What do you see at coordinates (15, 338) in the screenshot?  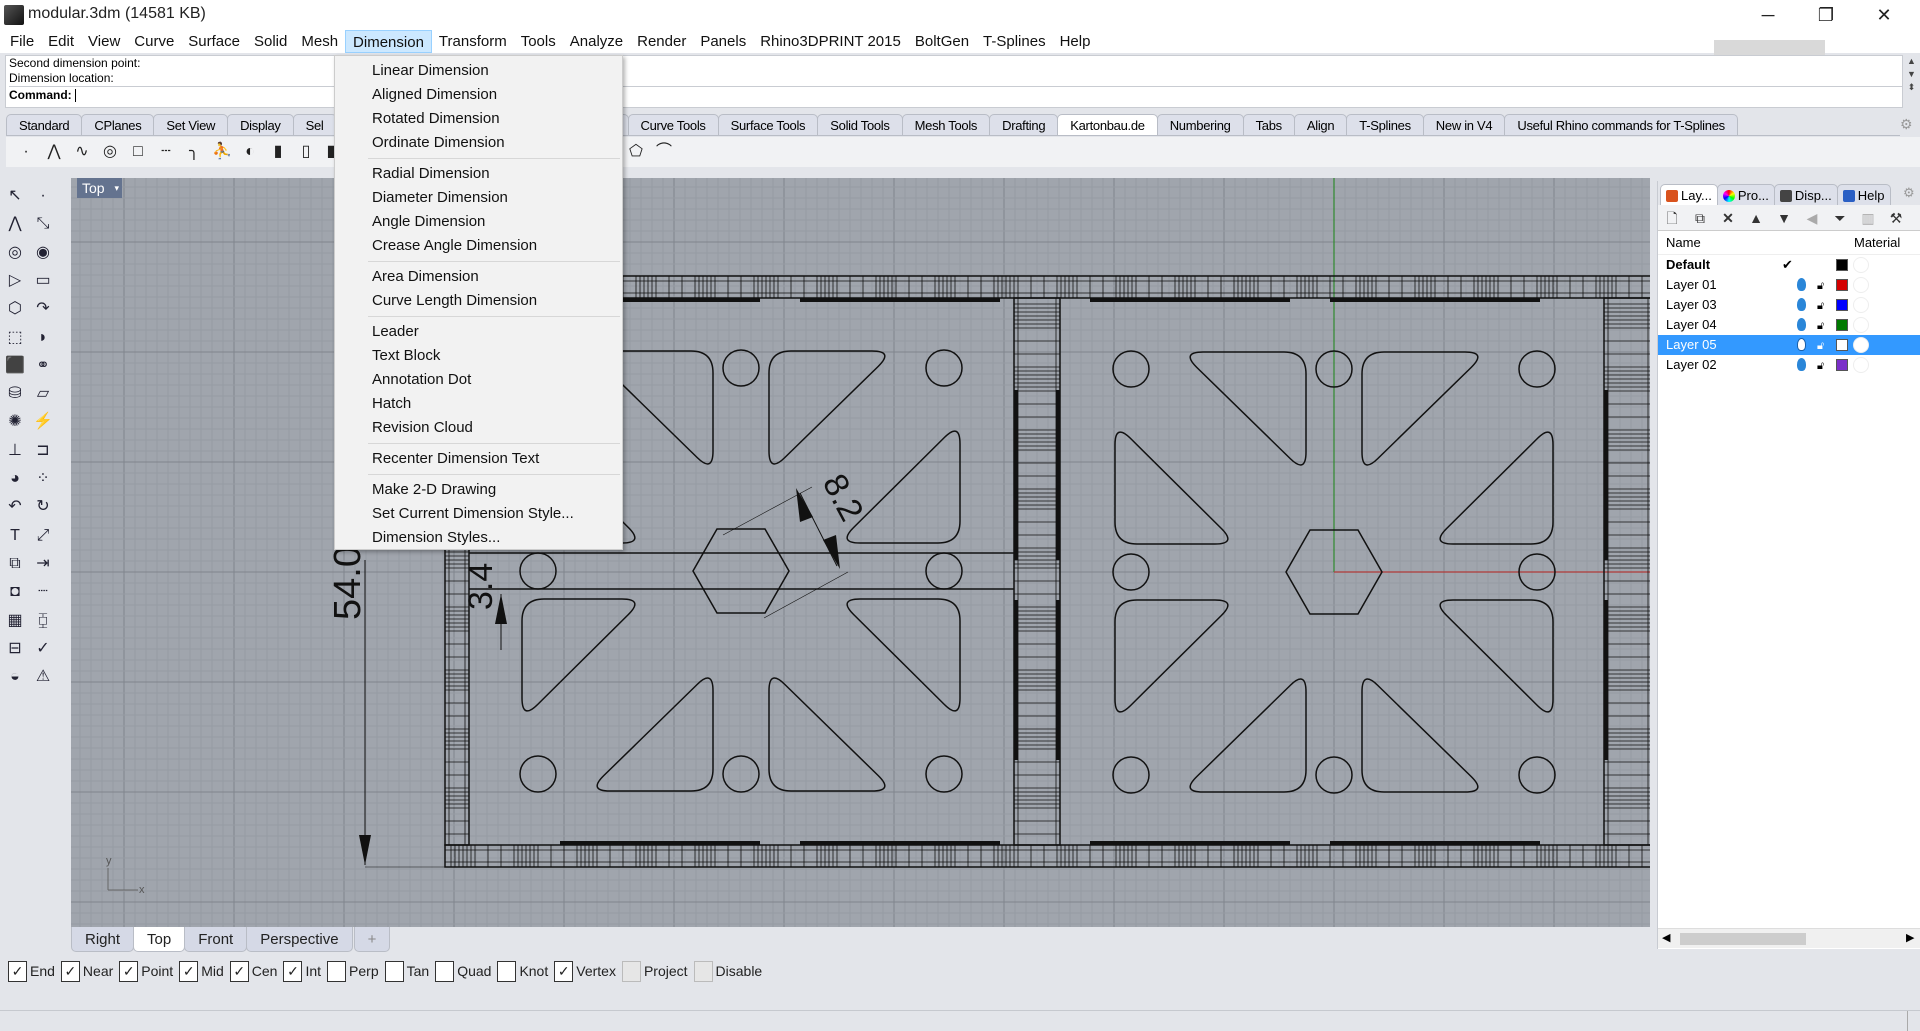 I see `surface-icon: ⬚` at bounding box center [15, 338].